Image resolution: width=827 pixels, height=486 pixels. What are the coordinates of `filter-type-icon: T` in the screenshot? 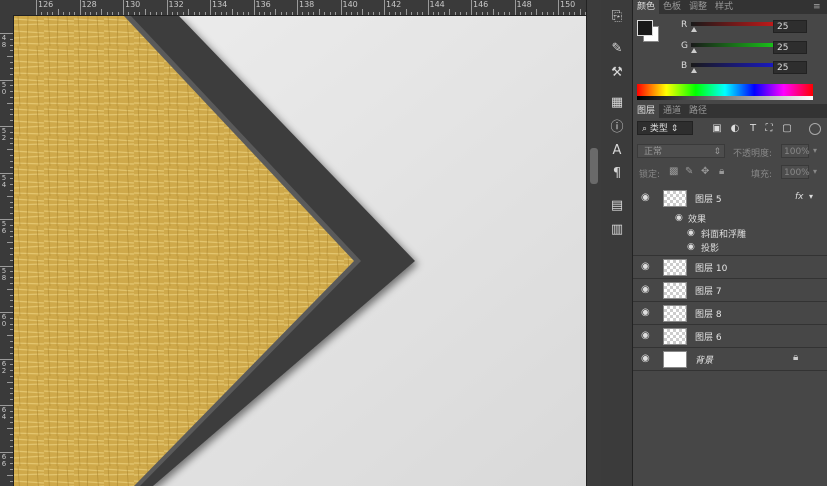 It's located at (753, 129).